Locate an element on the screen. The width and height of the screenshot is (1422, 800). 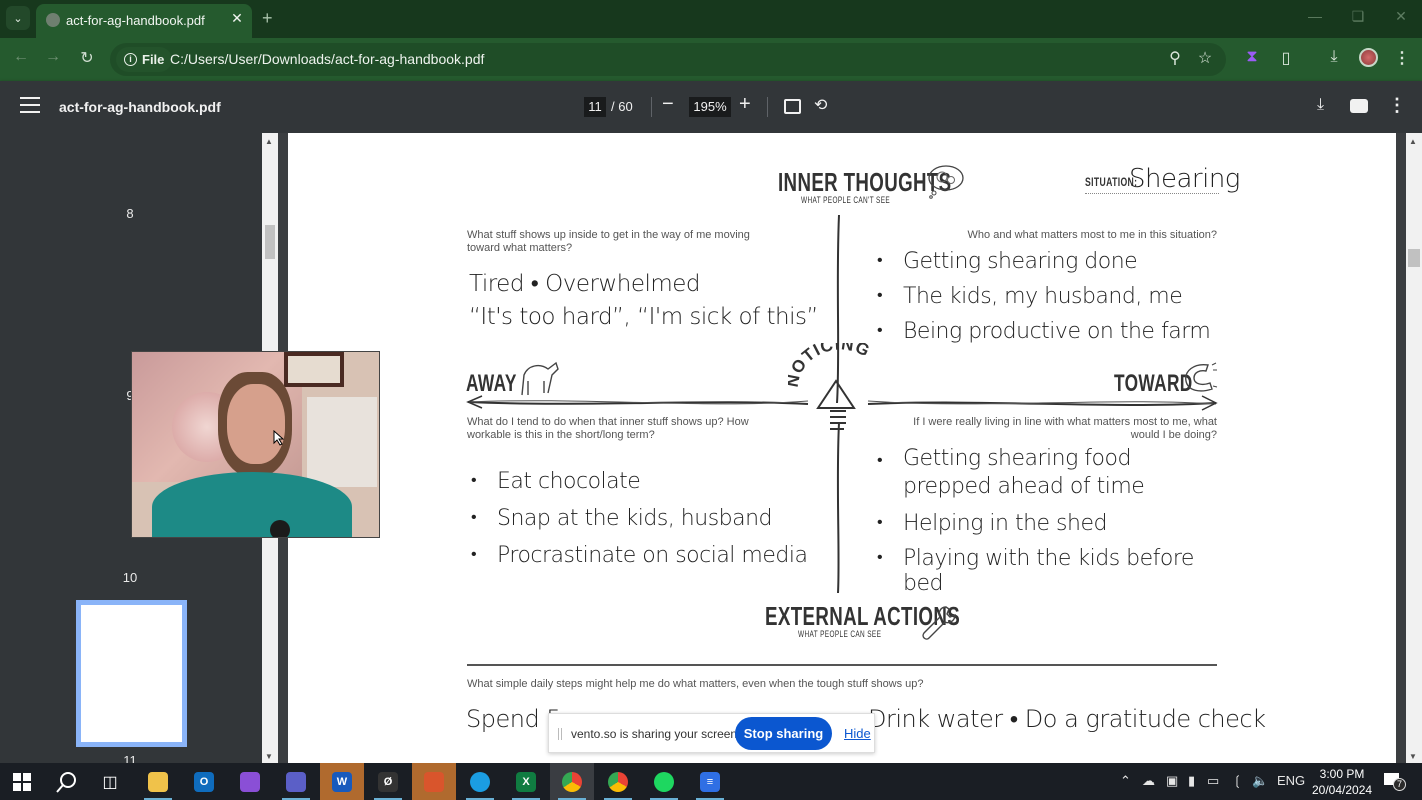
thumbnail-label: 8 is located at coordinates (130, 213).